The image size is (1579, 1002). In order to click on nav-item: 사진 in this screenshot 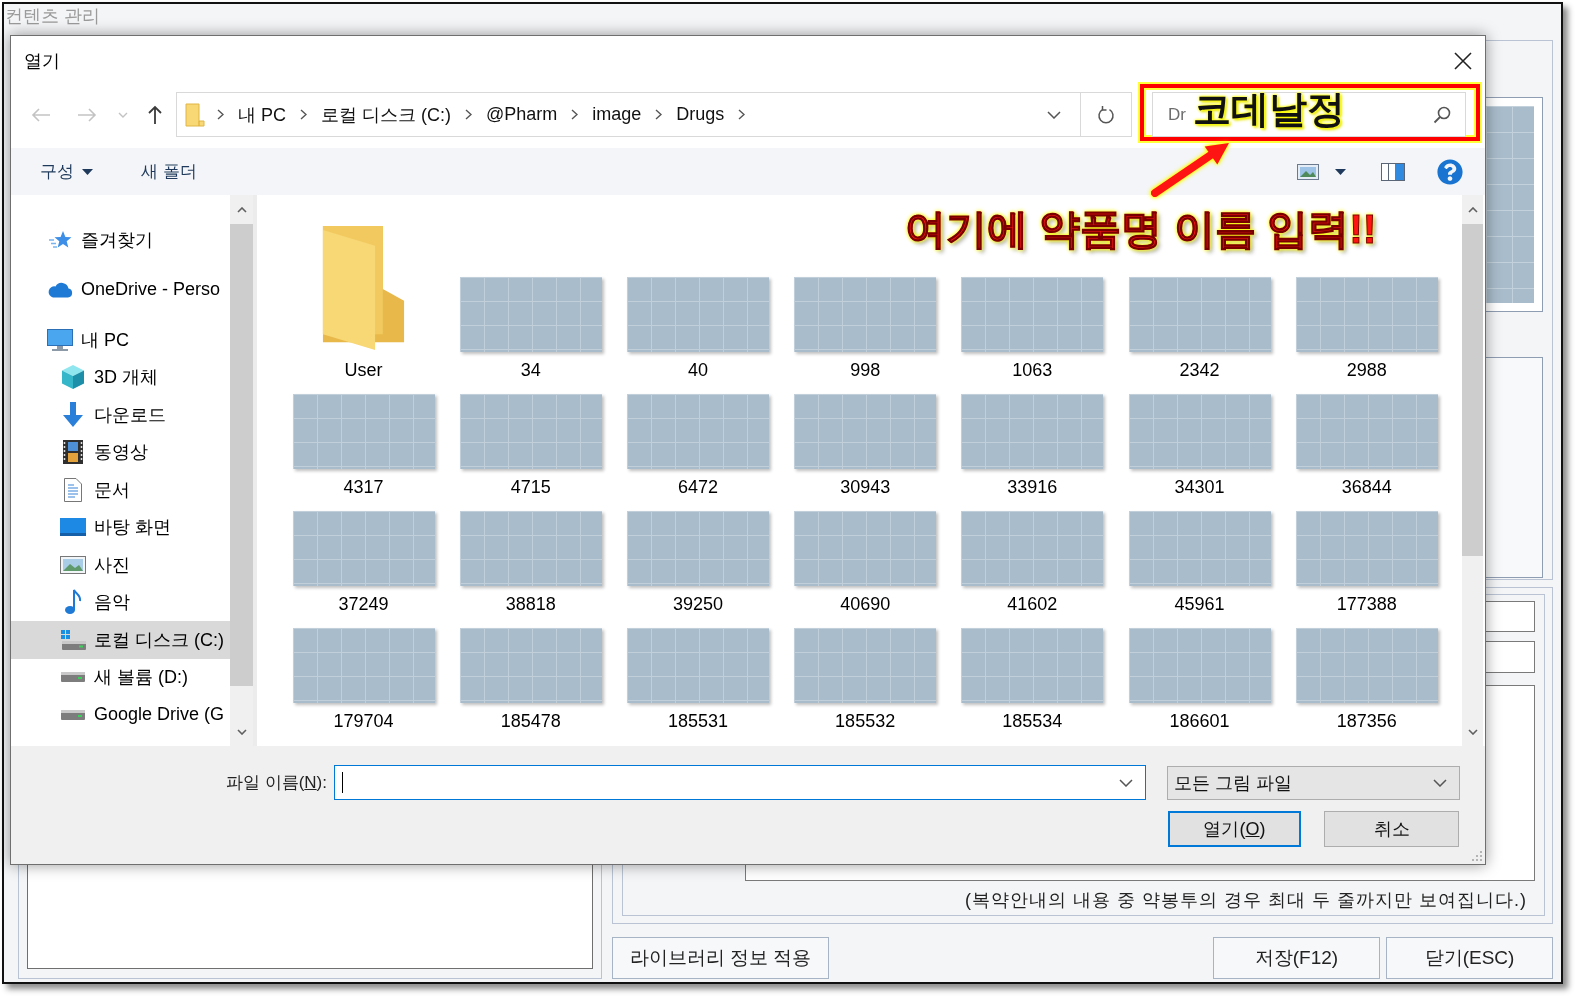, I will do `click(120, 565)`.